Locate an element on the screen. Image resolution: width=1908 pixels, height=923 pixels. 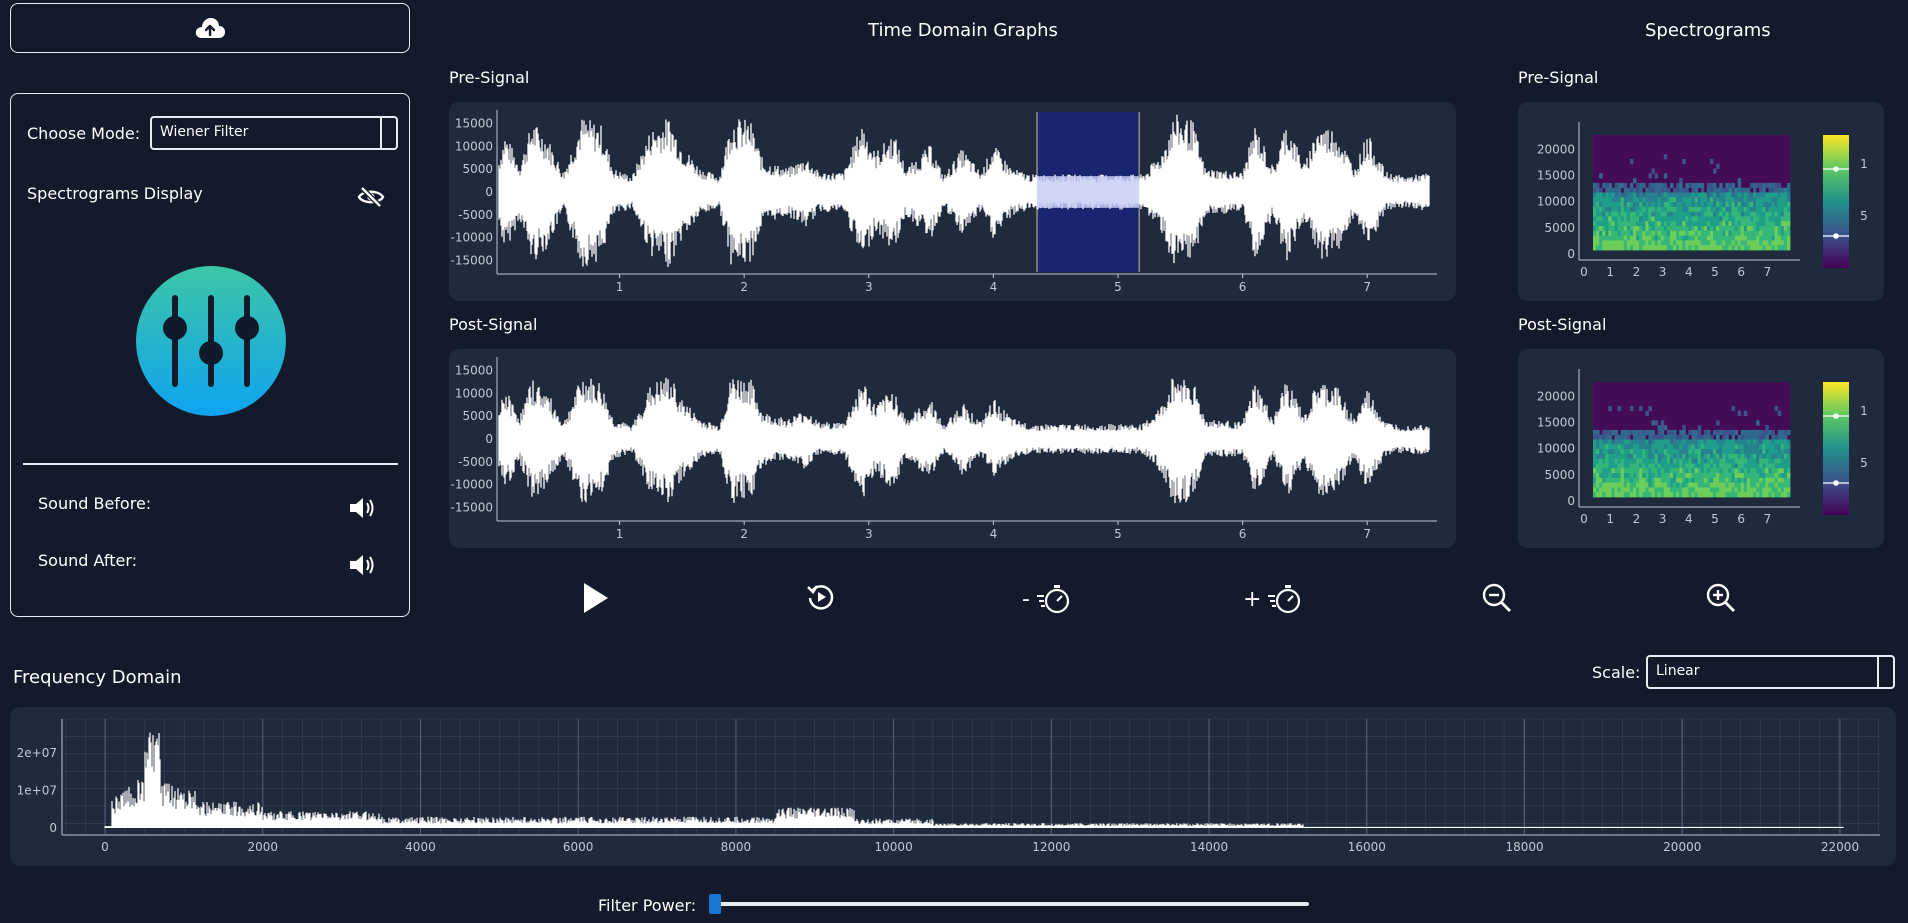
filter-power-handle is located at coordinates (715, 904).